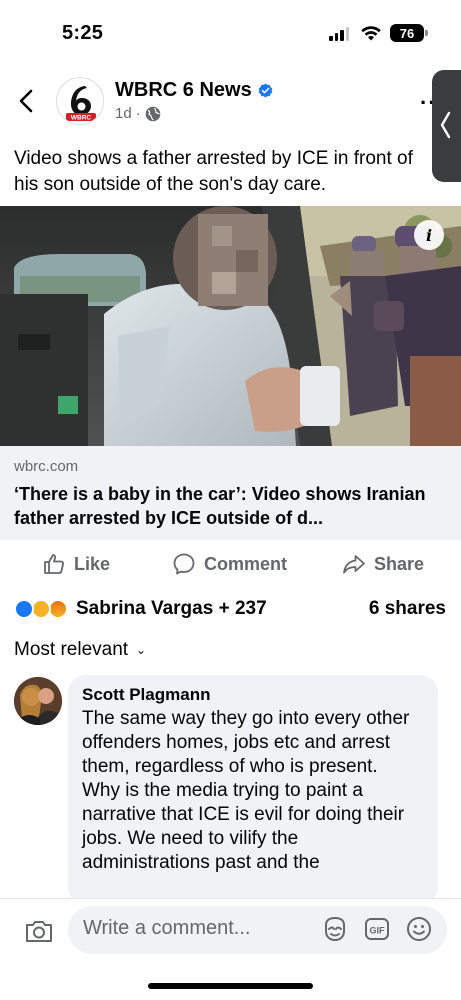 This screenshot has width=461, height=1000. I want to click on svg-text: GIF, so click(378, 931).